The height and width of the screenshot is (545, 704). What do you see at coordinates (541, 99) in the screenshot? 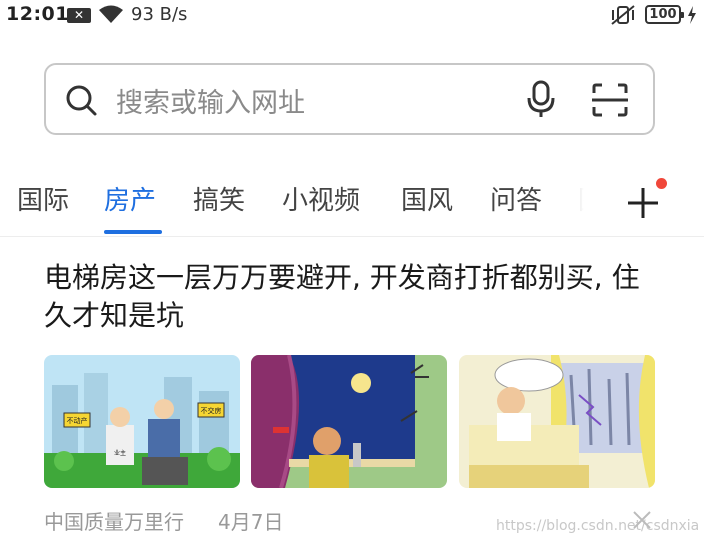
I see `microphone-icon` at bounding box center [541, 99].